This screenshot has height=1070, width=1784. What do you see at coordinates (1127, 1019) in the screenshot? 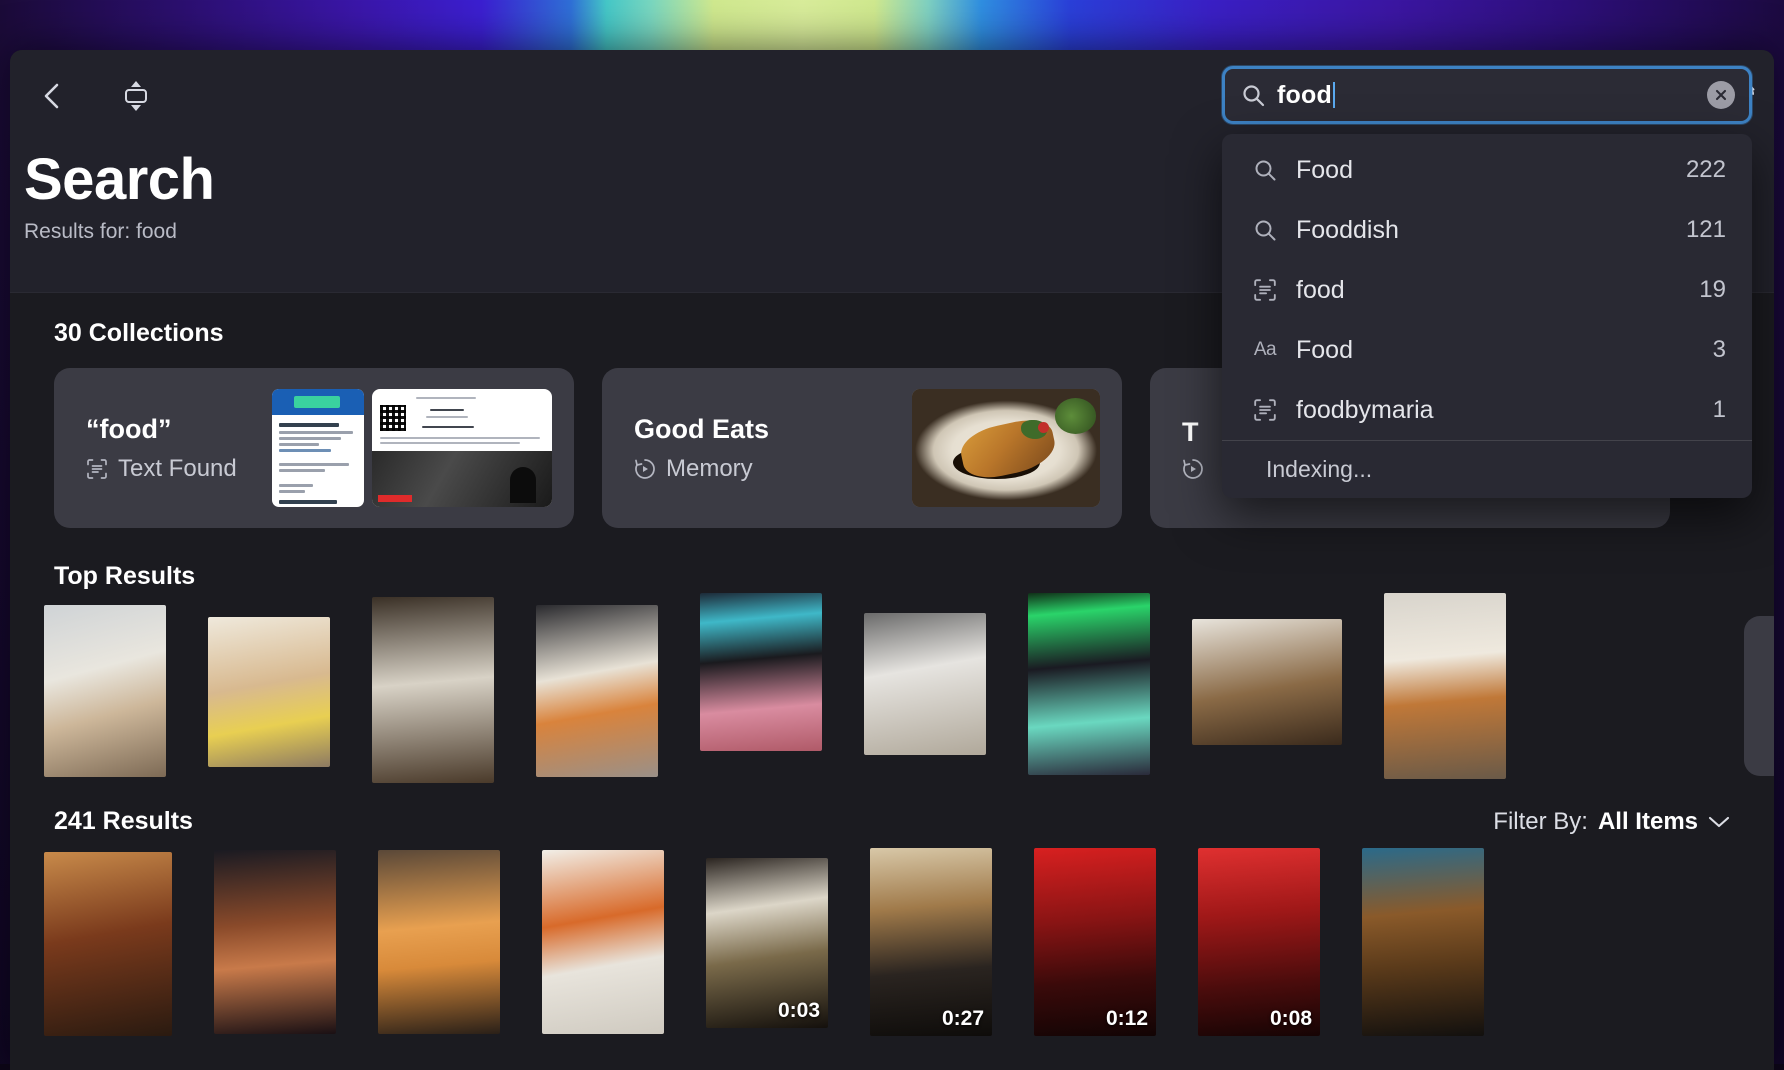
I see `video-duration-badge: 0:12` at bounding box center [1127, 1019].